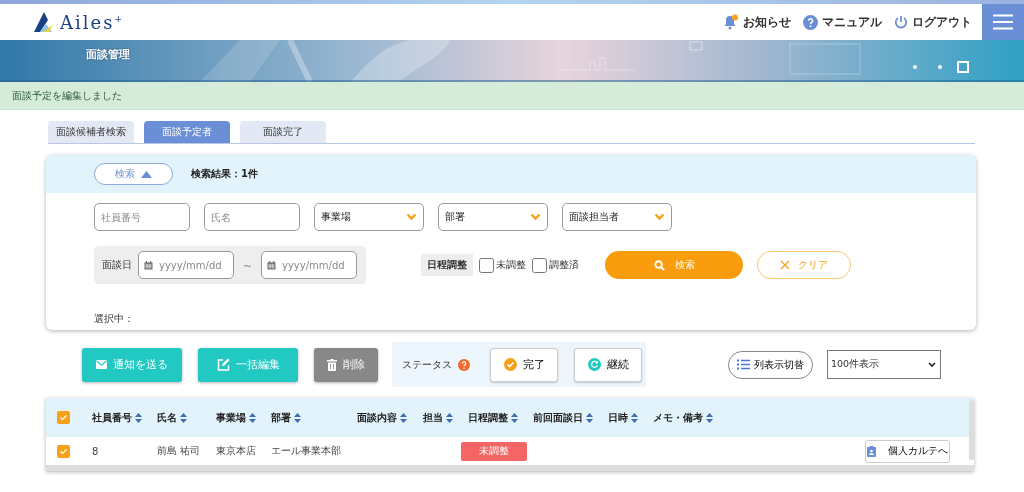  Describe the element at coordinates (114, 319) in the screenshot. I see `selection-label: 選択中：` at that location.